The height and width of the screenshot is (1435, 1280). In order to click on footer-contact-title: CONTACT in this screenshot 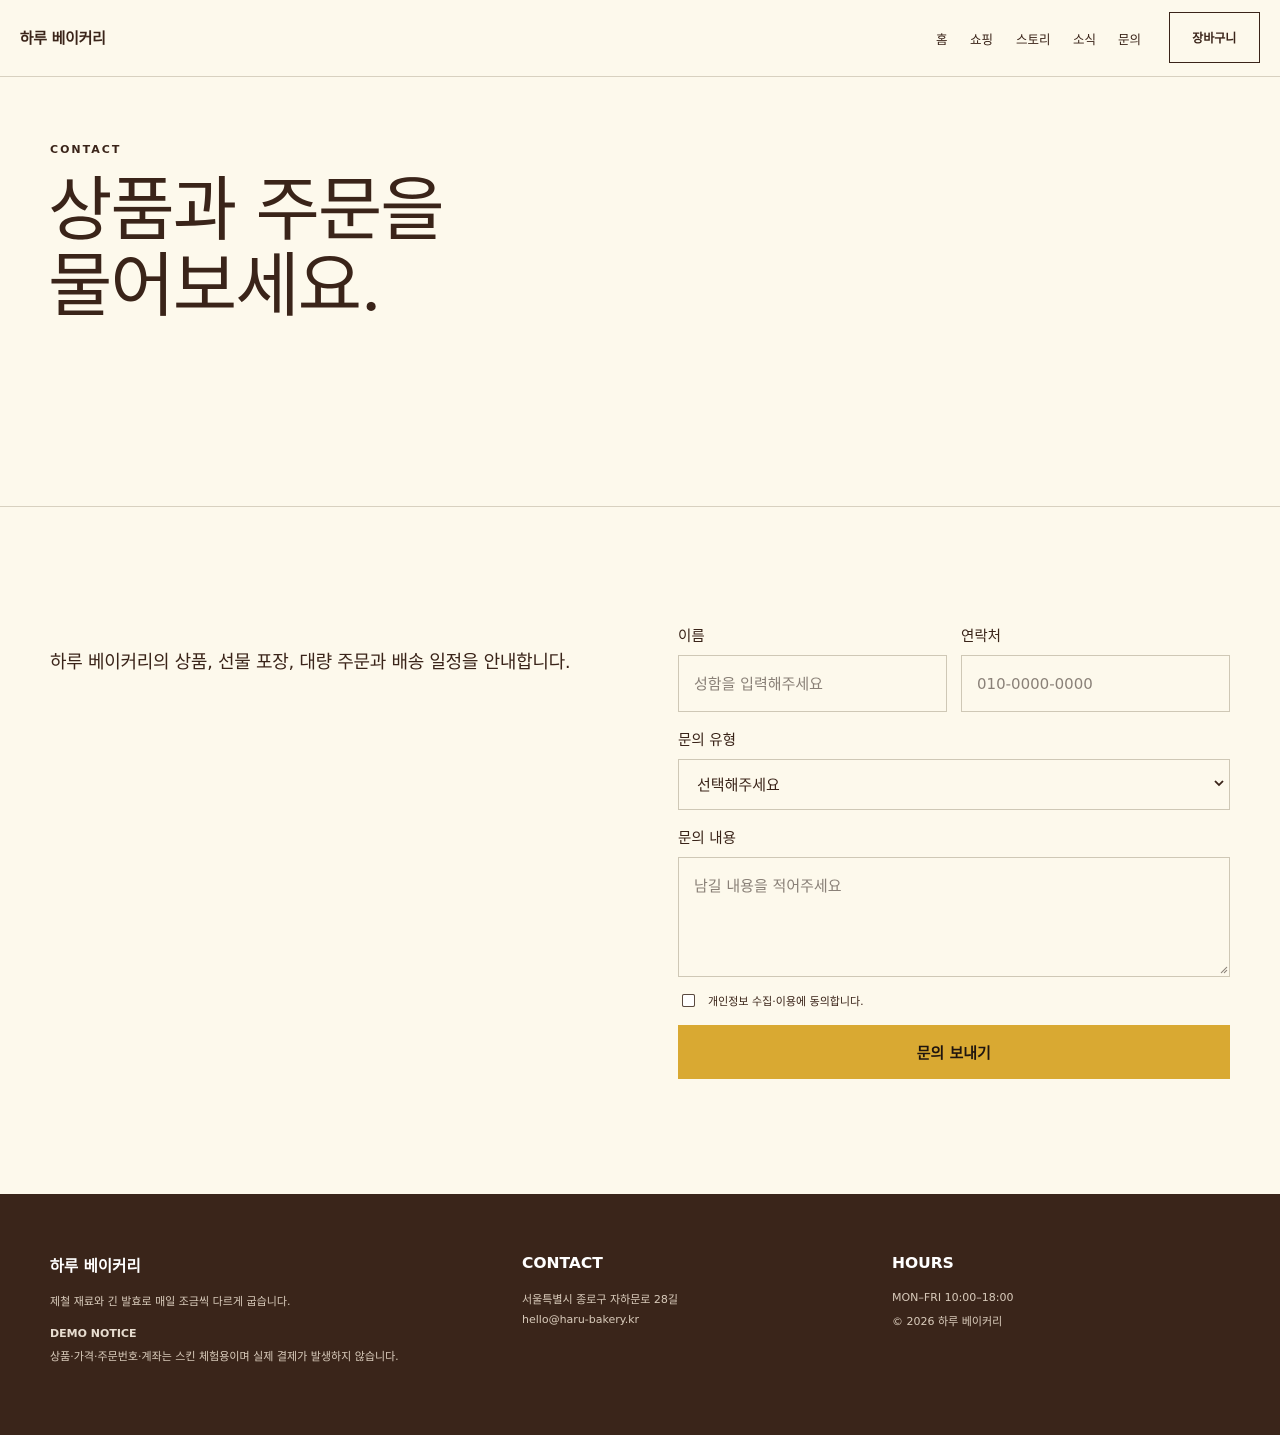, I will do `click(562, 1263)`.